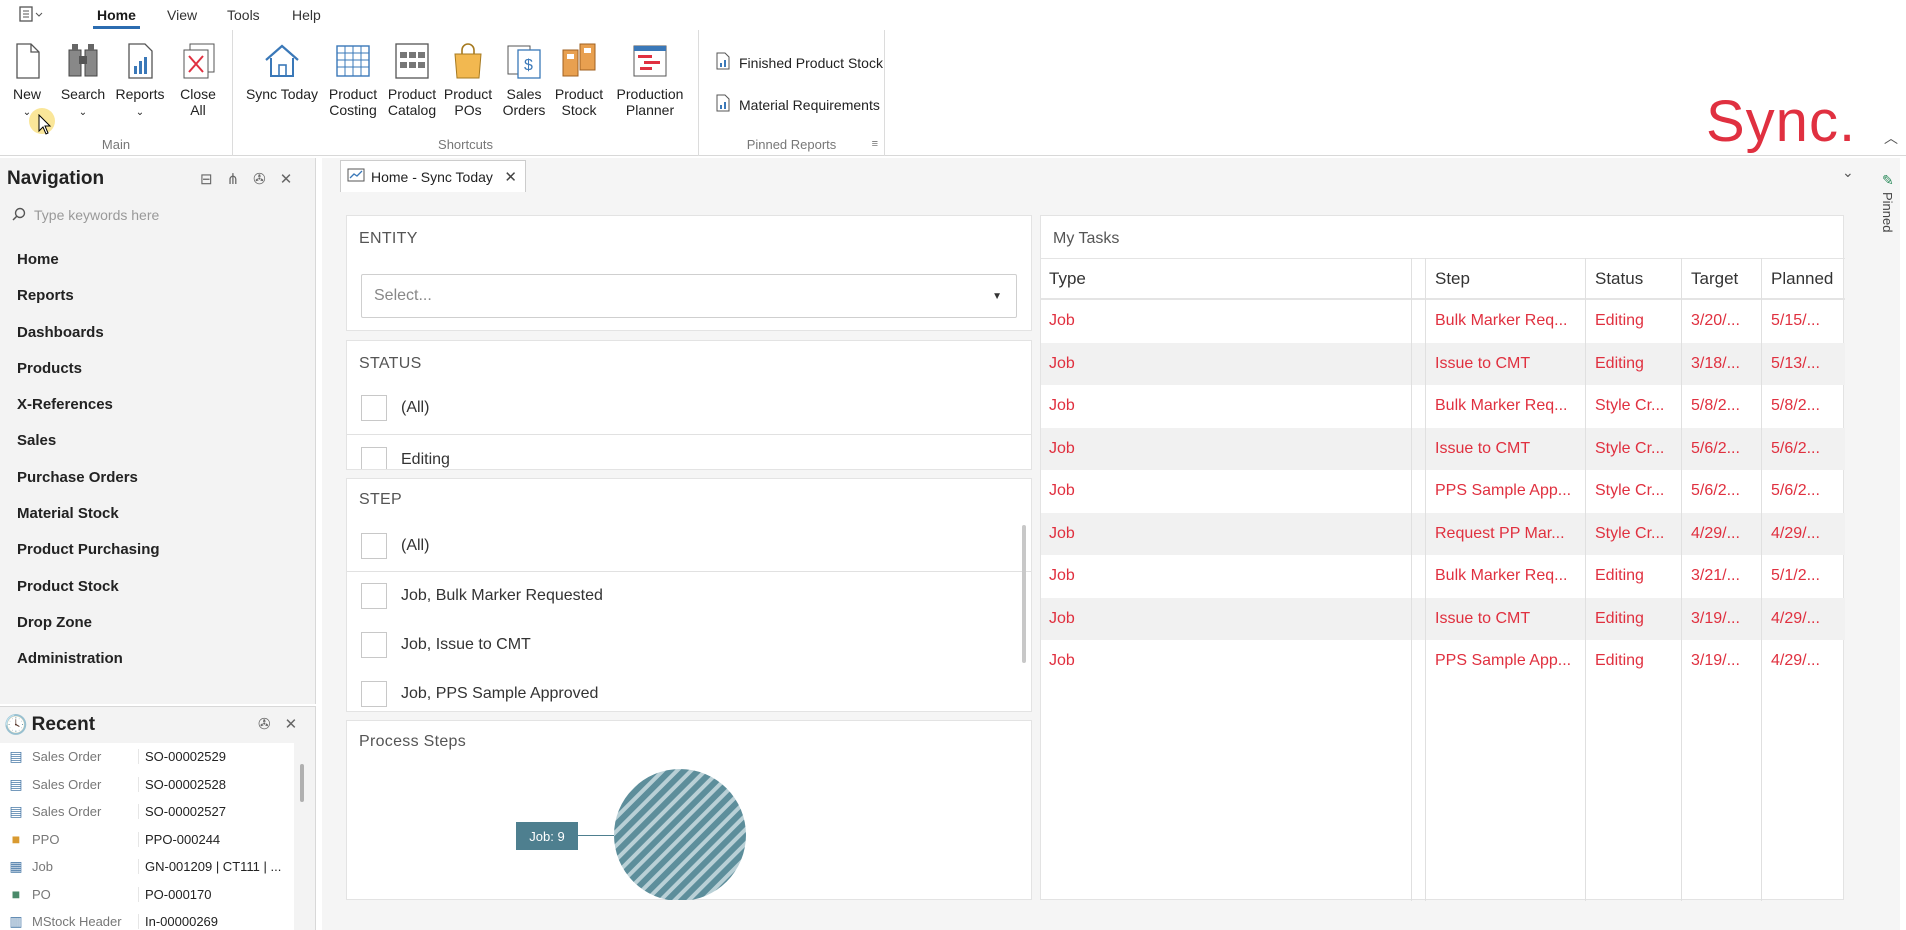  Describe the element at coordinates (1452, 279) in the screenshot. I see `column-header-step: Step` at that location.